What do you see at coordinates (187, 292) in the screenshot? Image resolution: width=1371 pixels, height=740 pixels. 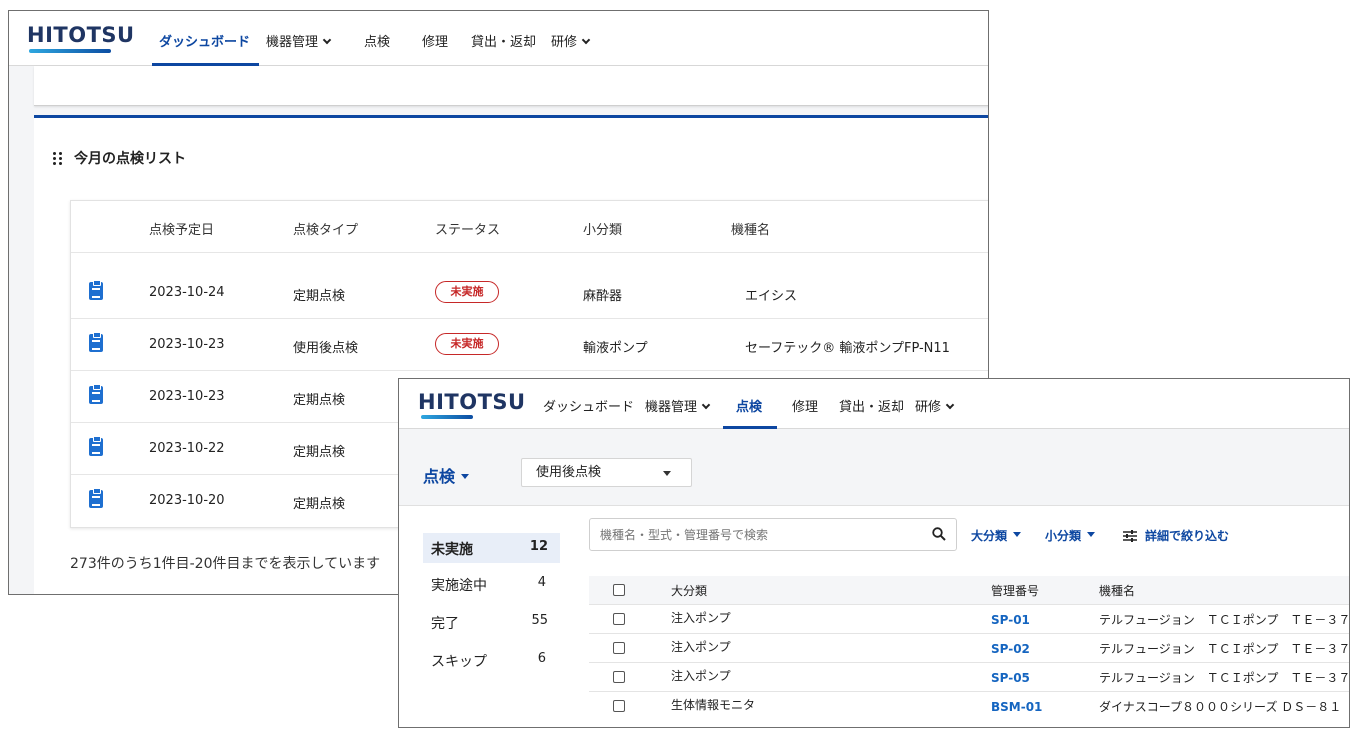 I see `row-date: 2023-10-24` at bounding box center [187, 292].